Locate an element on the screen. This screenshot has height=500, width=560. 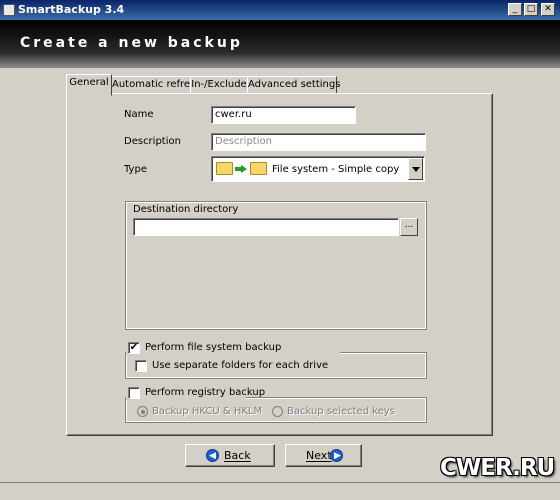
backup-selected-keys-radio is located at coordinates (277, 411).